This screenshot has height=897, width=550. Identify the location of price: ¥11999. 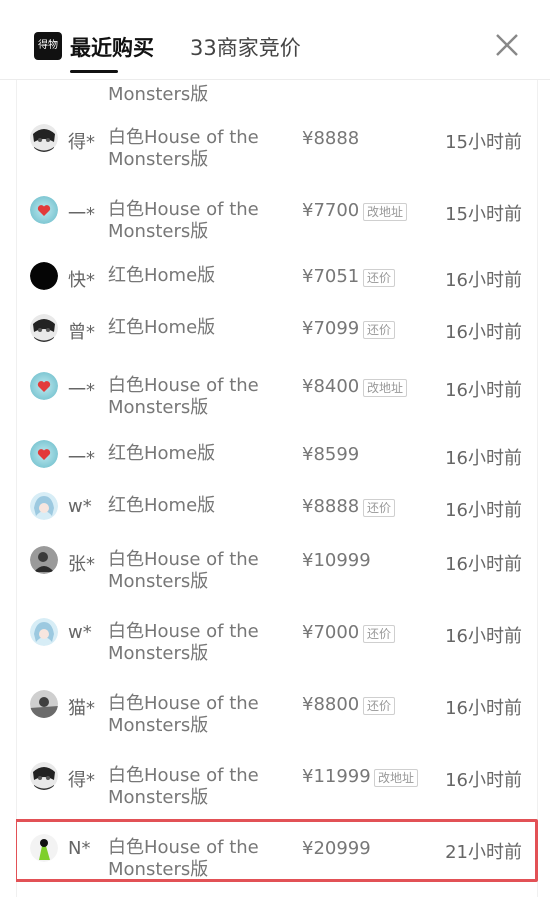
(336, 776).